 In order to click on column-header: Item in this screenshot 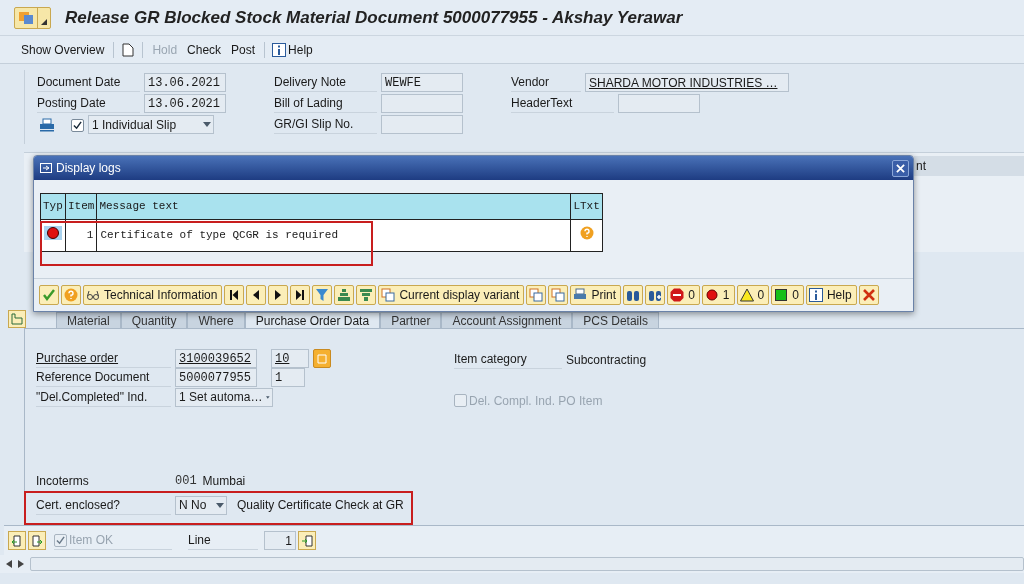, I will do `click(81, 206)`.